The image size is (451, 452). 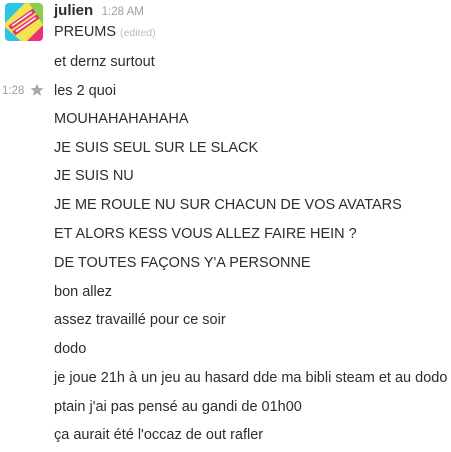 I want to click on message-text: MOUHAHAHAHAHA, so click(x=121, y=119).